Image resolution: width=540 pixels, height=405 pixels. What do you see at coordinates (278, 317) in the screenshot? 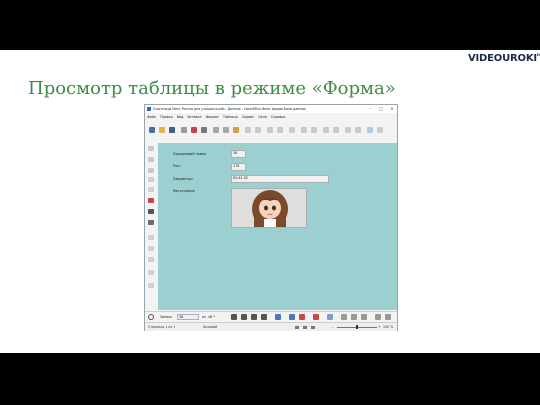
I see `new-record-icon` at bounding box center [278, 317].